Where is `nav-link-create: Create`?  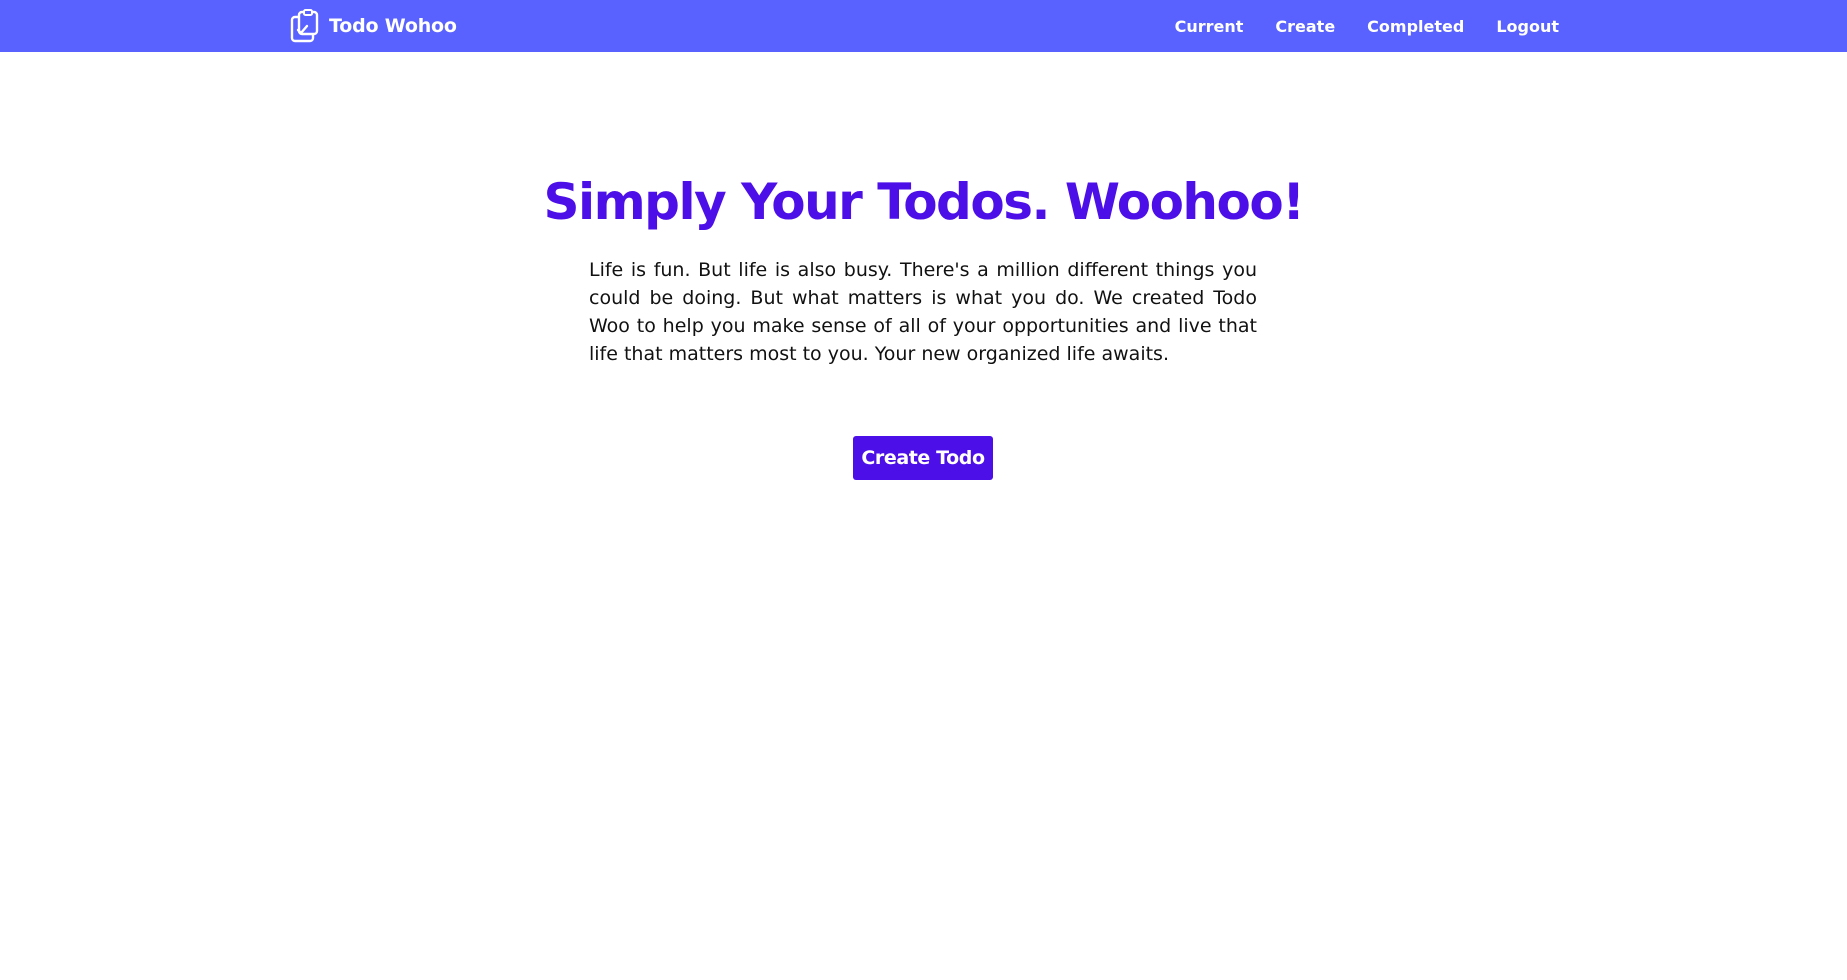
nav-link-create: Create is located at coordinates (1305, 26).